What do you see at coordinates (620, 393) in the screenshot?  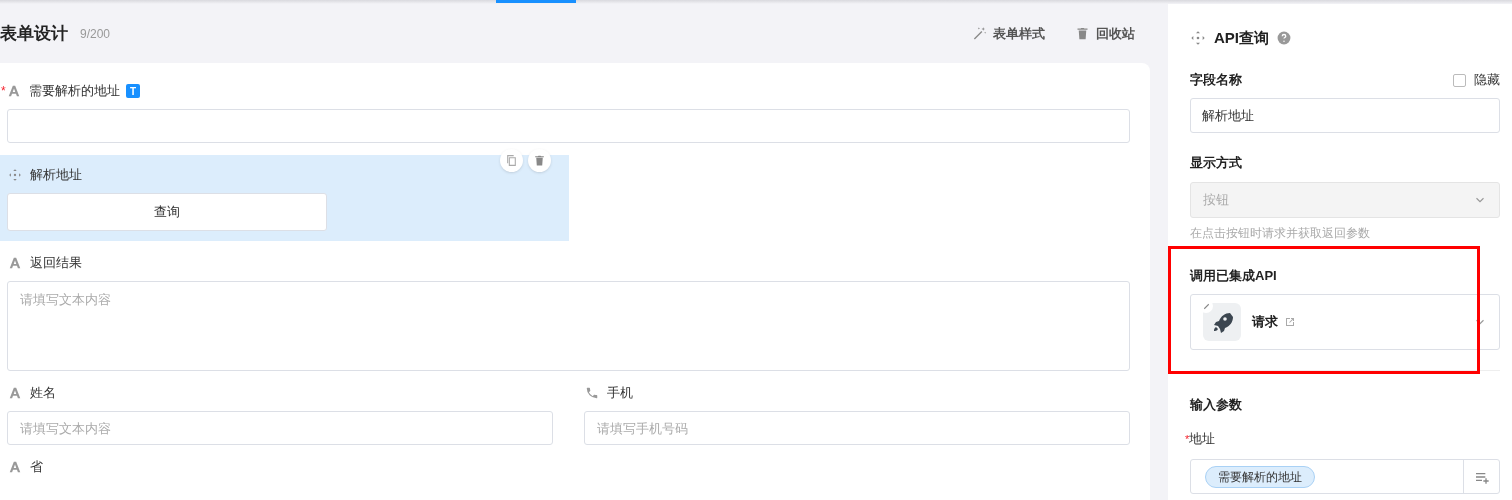 I see `field-label: 手机` at bounding box center [620, 393].